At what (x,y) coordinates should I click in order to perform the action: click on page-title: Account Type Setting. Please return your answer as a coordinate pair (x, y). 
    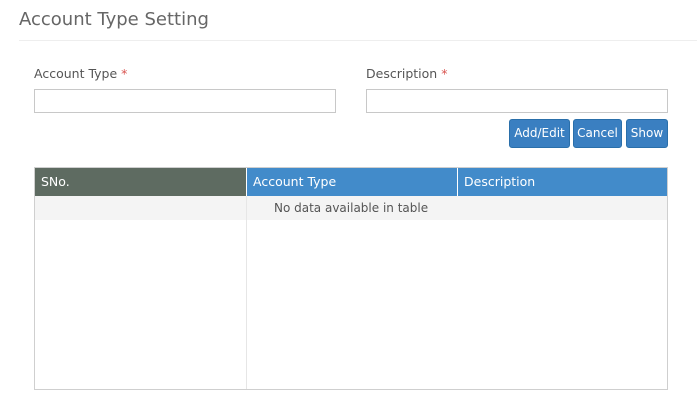
    Looking at the image, I should click on (114, 19).